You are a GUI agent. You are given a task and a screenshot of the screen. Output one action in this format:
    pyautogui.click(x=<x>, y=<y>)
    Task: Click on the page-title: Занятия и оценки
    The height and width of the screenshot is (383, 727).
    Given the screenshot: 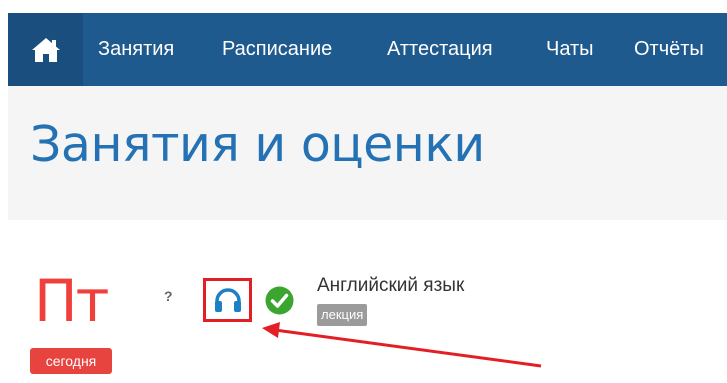 What is the action you would take?
    pyautogui.click(x=257, y=144)
    